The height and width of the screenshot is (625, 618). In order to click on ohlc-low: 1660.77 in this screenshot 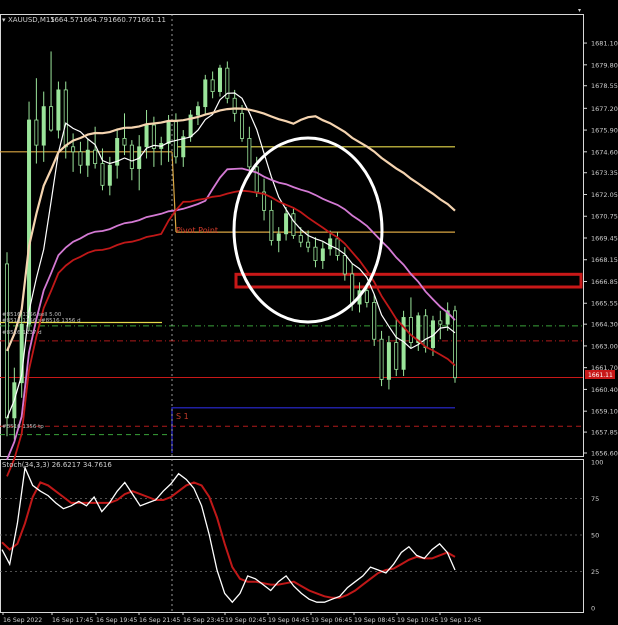, I will do `click(122, 20)`.